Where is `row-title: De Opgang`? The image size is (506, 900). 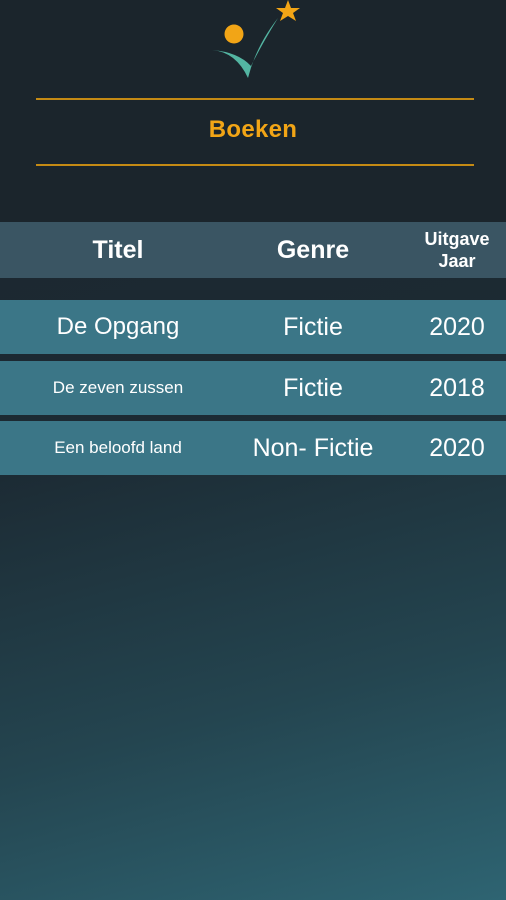
row-title: De Opgang is located at coordinates (118, 326).